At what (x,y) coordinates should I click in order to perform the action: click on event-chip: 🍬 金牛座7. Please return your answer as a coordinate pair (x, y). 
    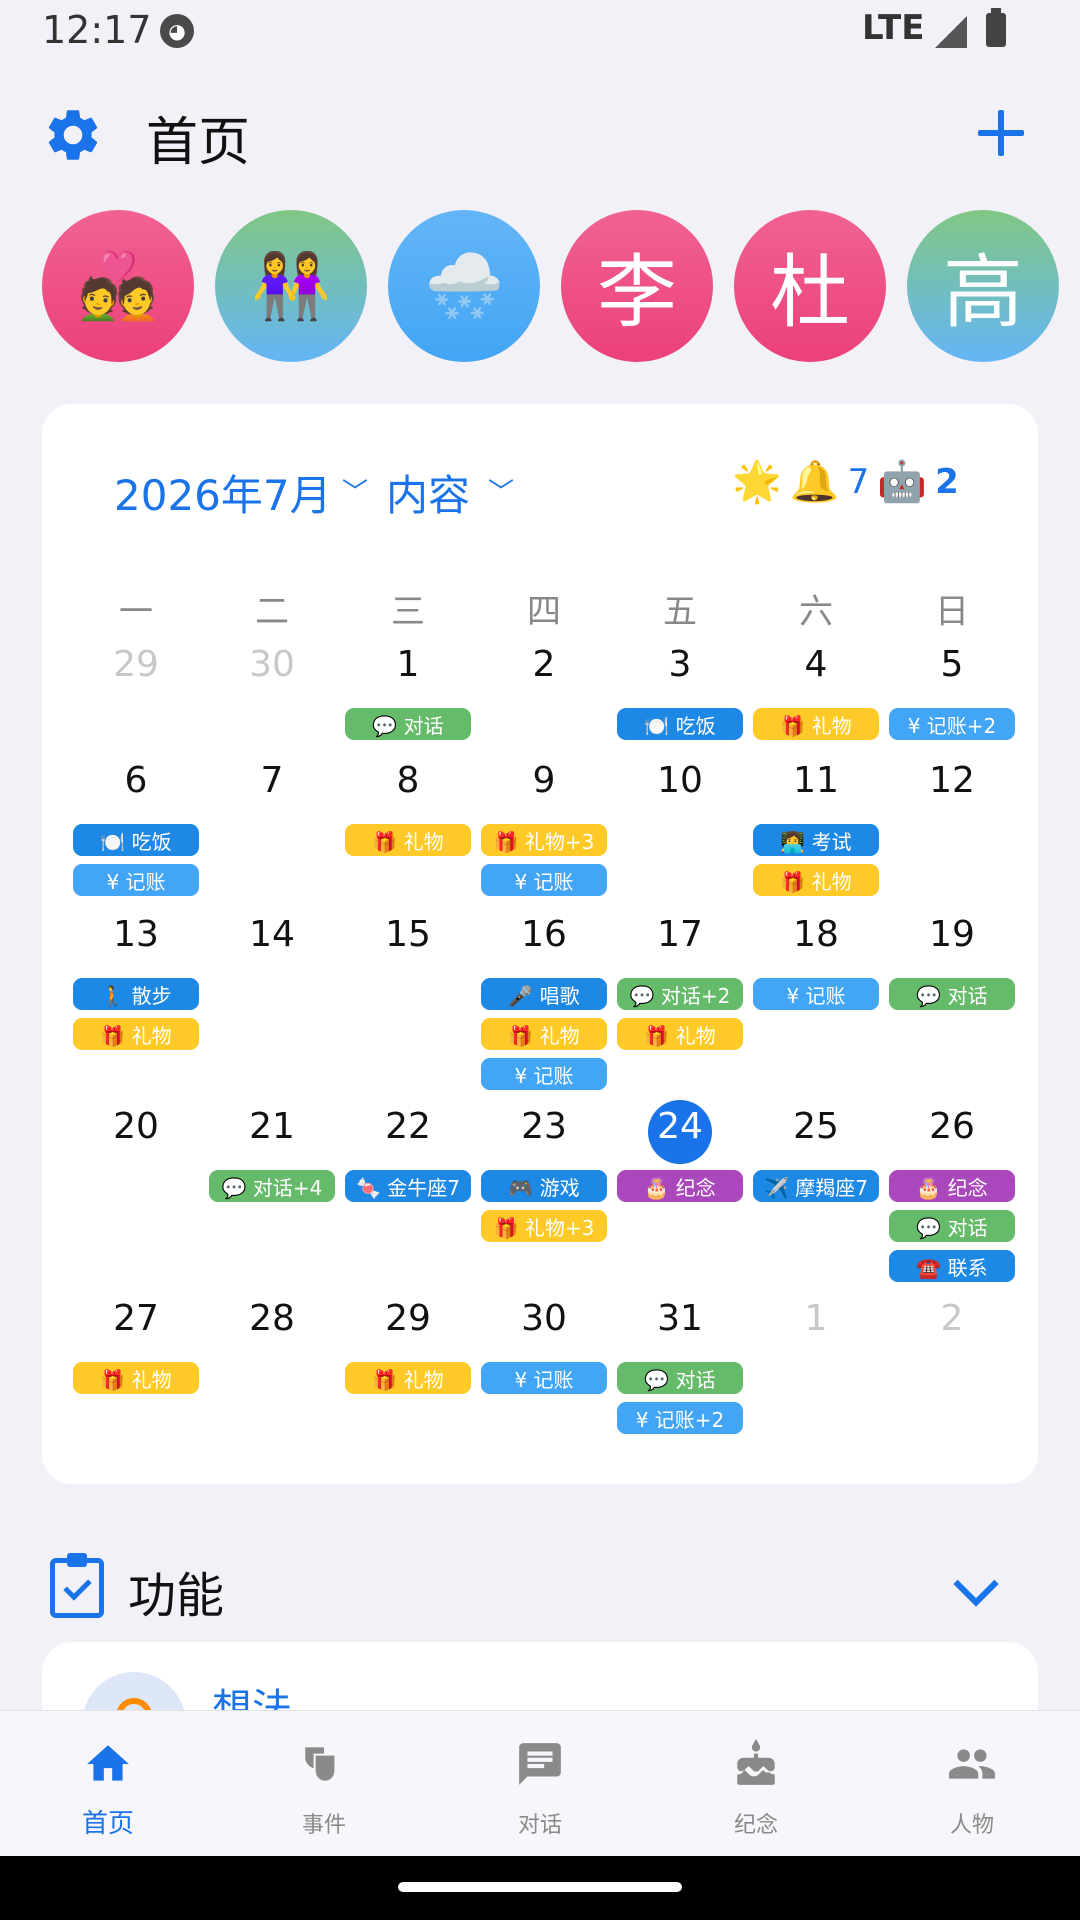
    Looking at the image, I should click on (408, 1186).